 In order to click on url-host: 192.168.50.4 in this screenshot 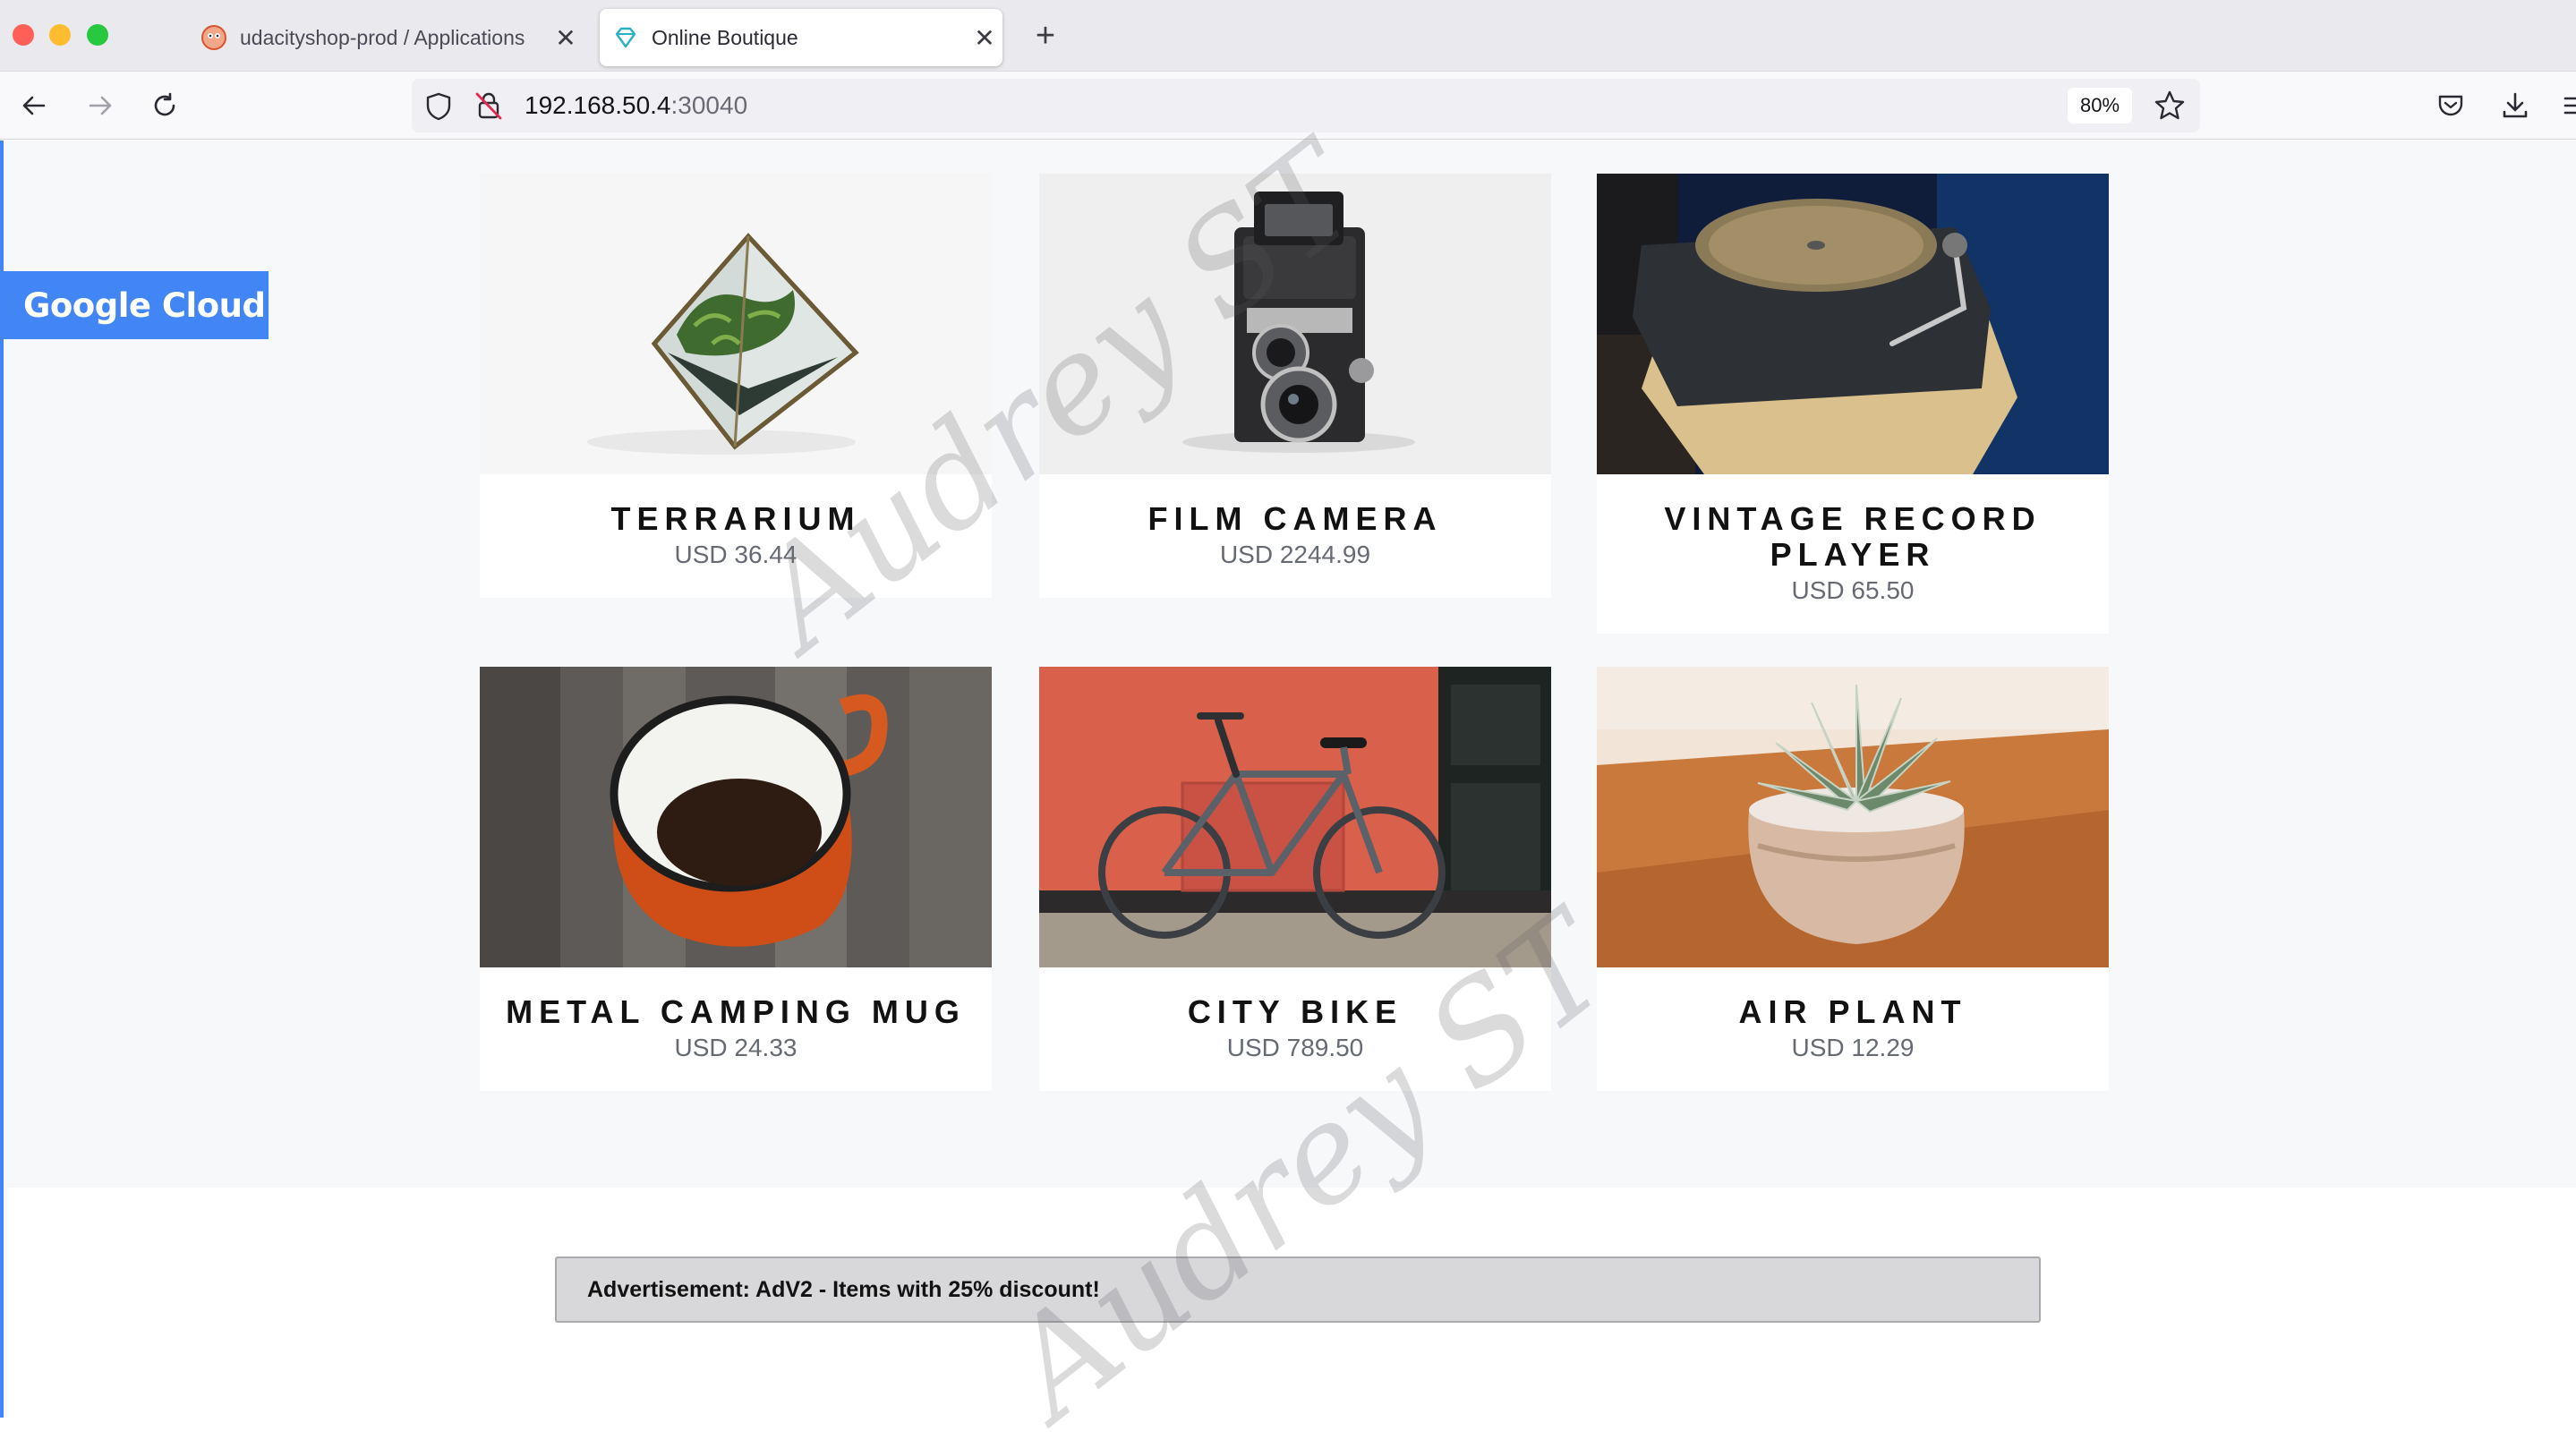, I will do `click(598, 105)`.